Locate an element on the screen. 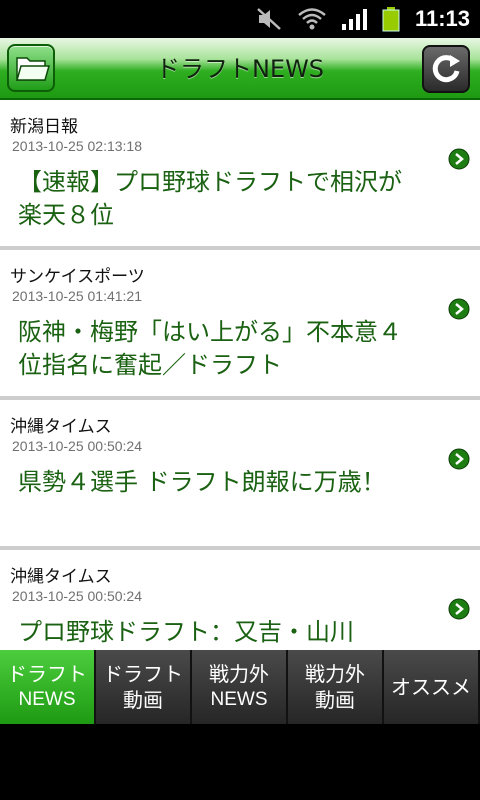 This screenshot has height=800, width=480. page-title: ドラフトNEWS is located at coordinates (240, 69).